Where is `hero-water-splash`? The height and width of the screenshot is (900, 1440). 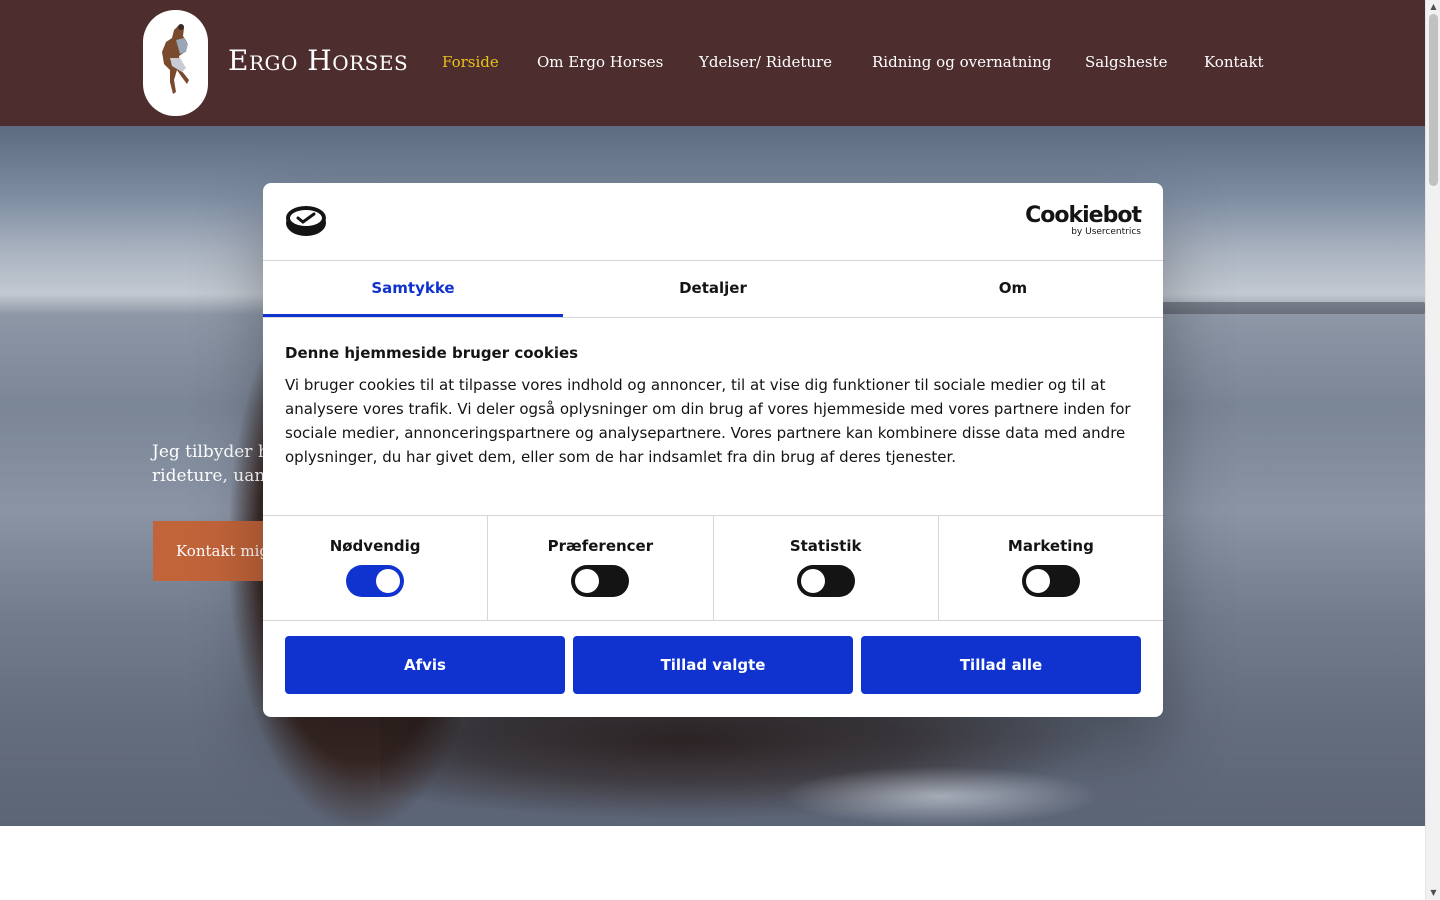 hero-water-splash is located at coordinates (940, 796).